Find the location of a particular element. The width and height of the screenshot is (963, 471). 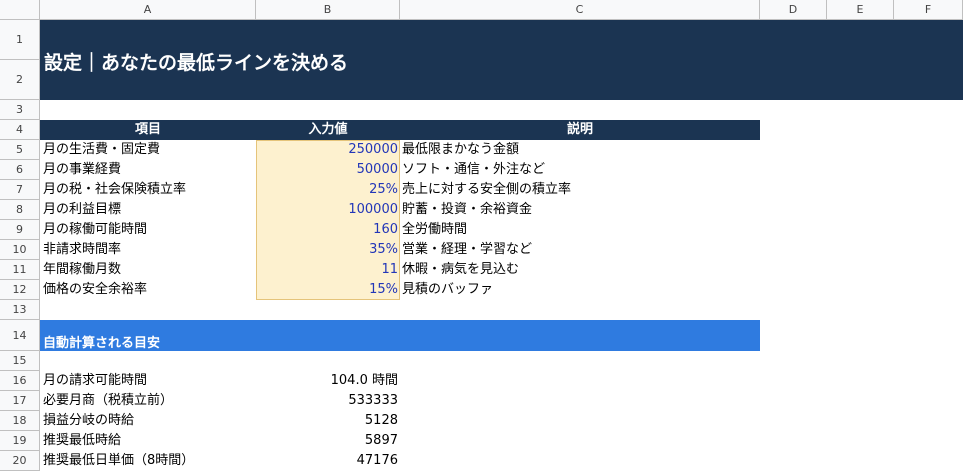

setting-label-safety-margin: 価格の安全余裕率 is located at coordinates (95, 290).